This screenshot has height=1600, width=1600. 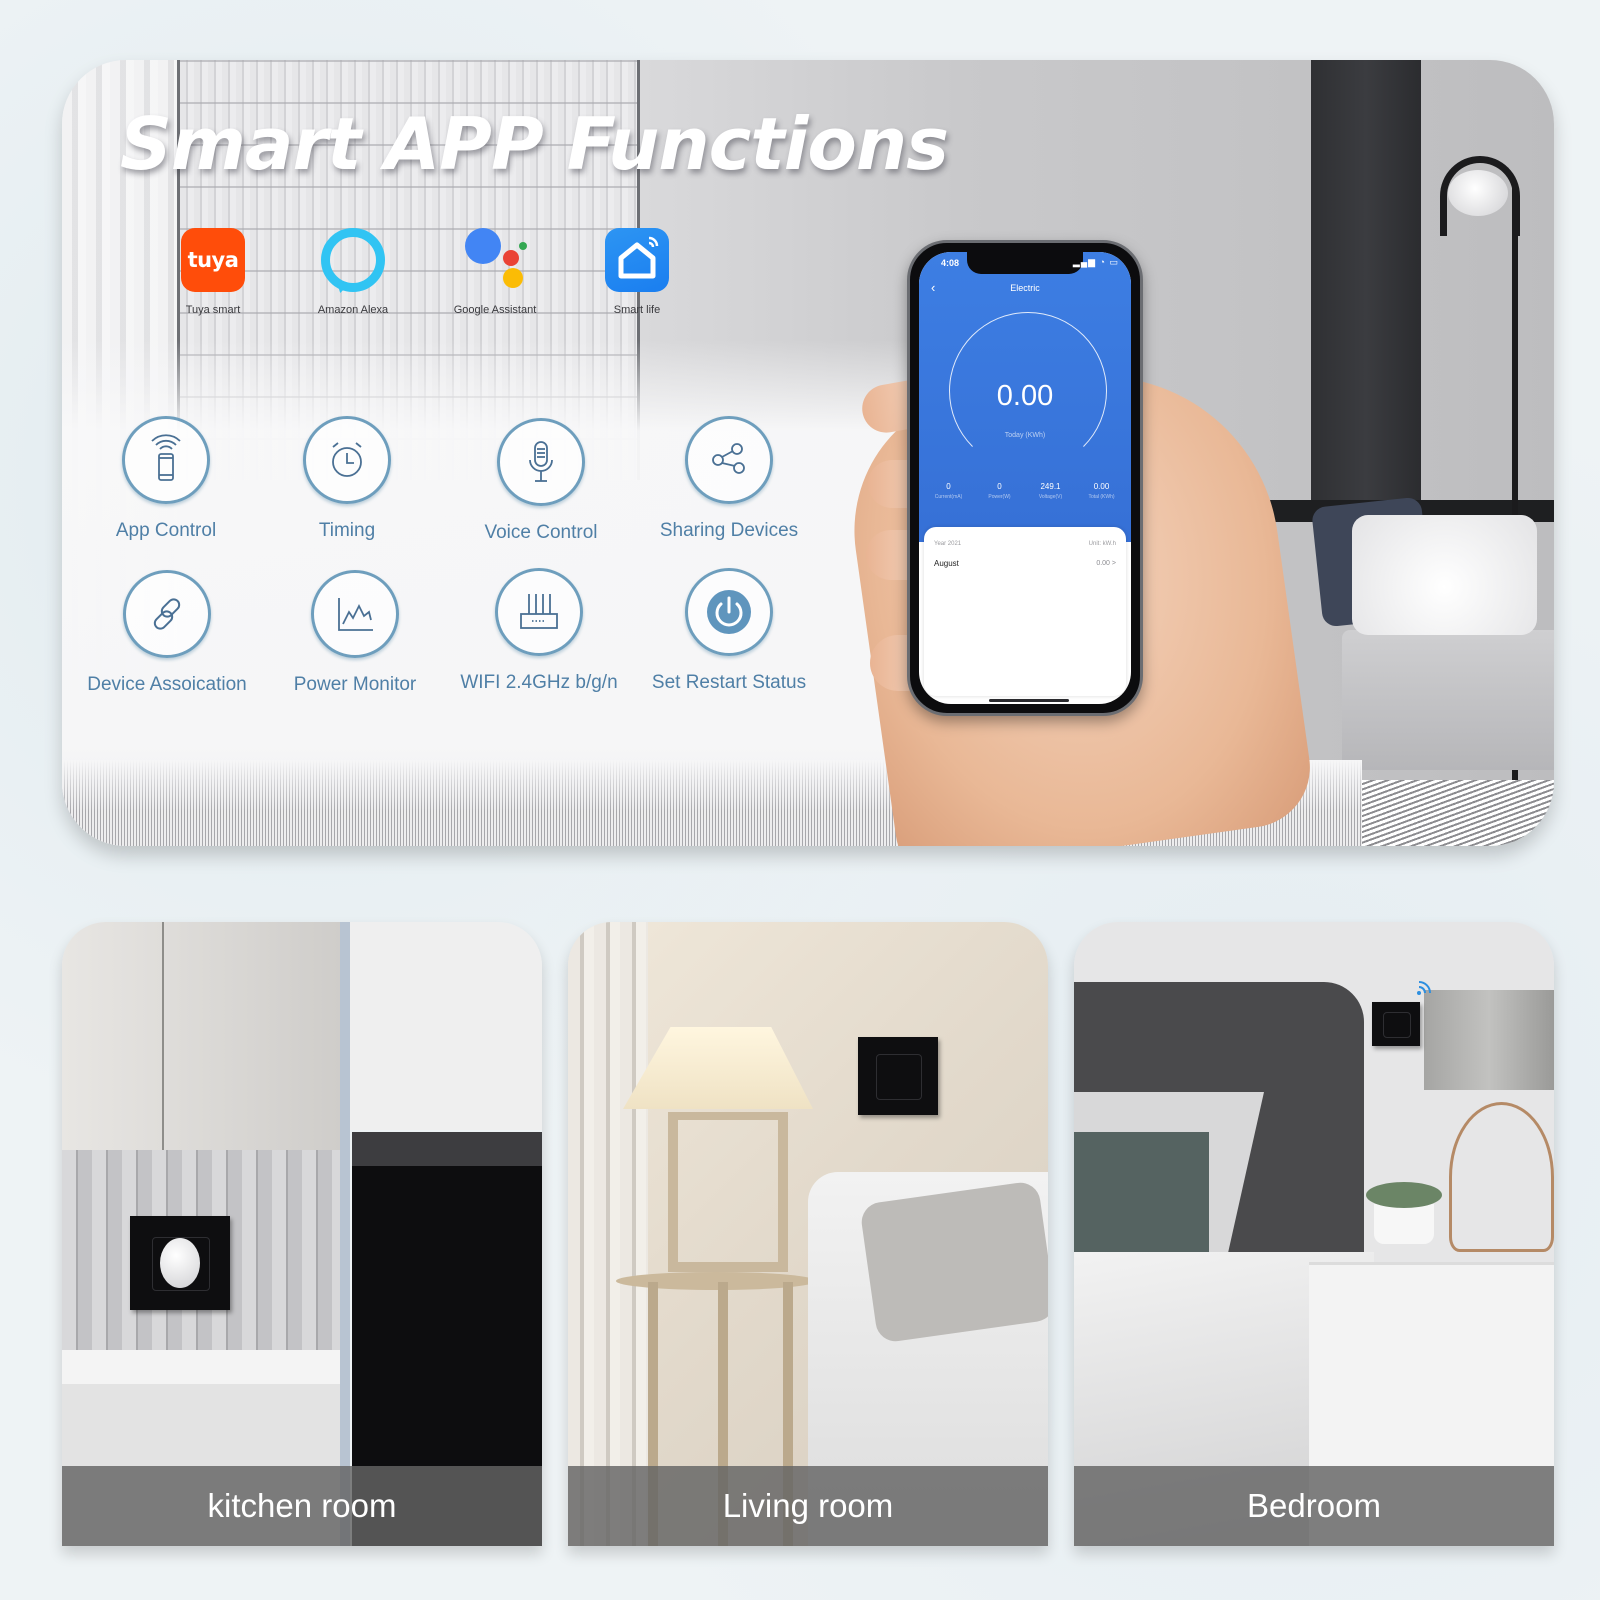 I want to click on room-label: Living room, so click(x=808, y=1505).